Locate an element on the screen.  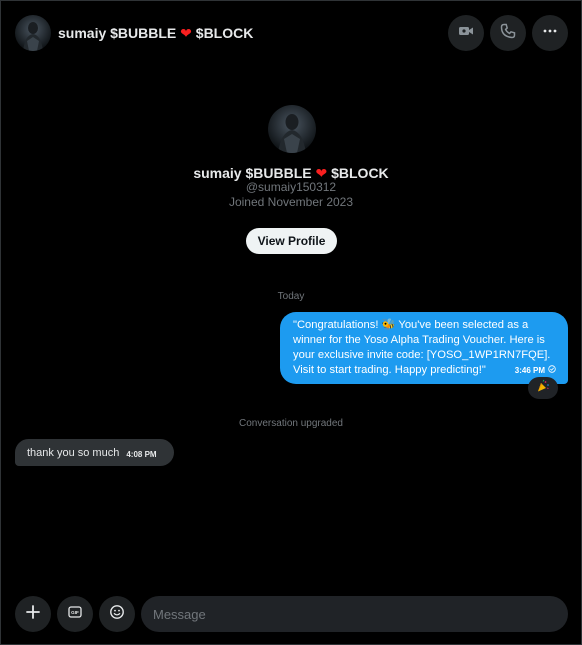
header-name-text: sumaiy $BUBBLE is located at coordinates (117, 33).